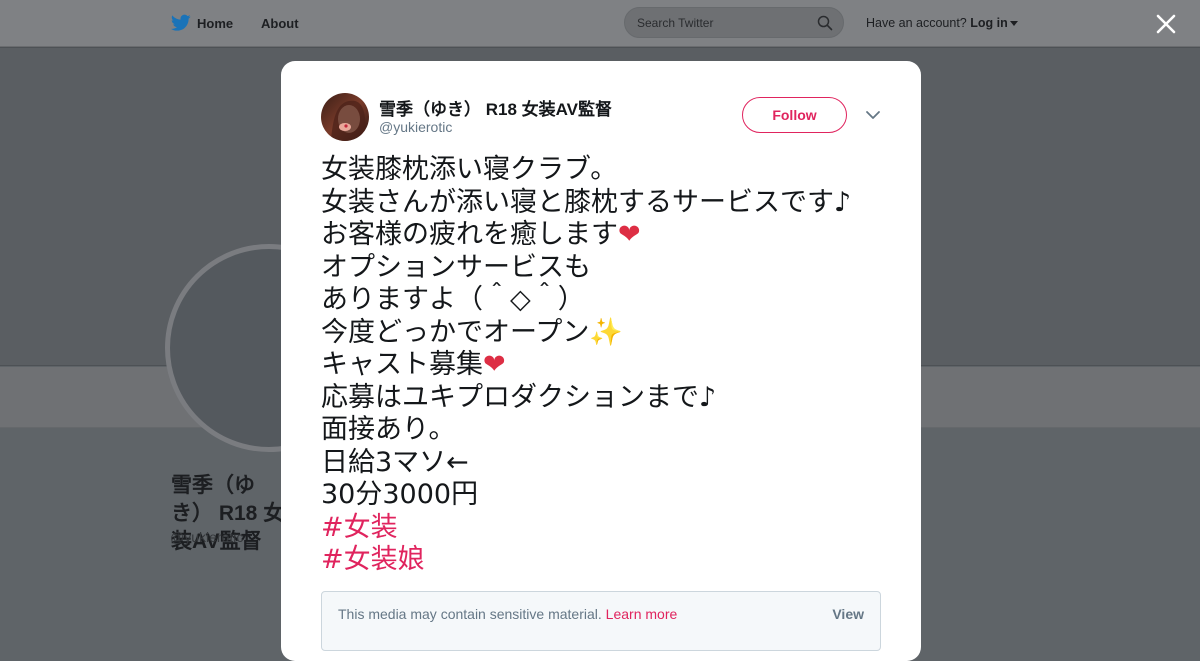 The image size is (1200, 661). What do you see at coordinates (280, 23) in the screenshot?
I see `nav-about-link: About` at bounding box center [280, 23].